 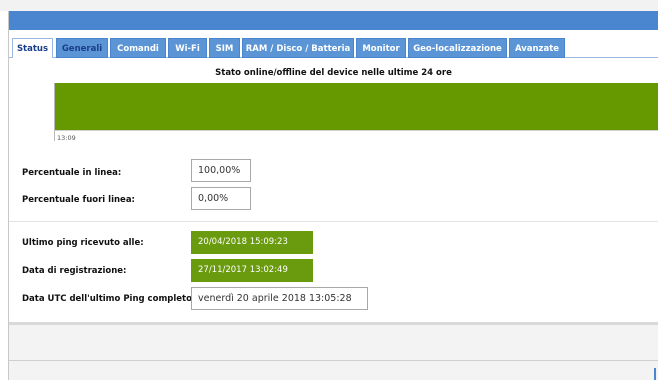 What do you see at coordinates (82, 48) in the screenshot?
I see `tab-generali: Generali` at bounding box center [82, 48].